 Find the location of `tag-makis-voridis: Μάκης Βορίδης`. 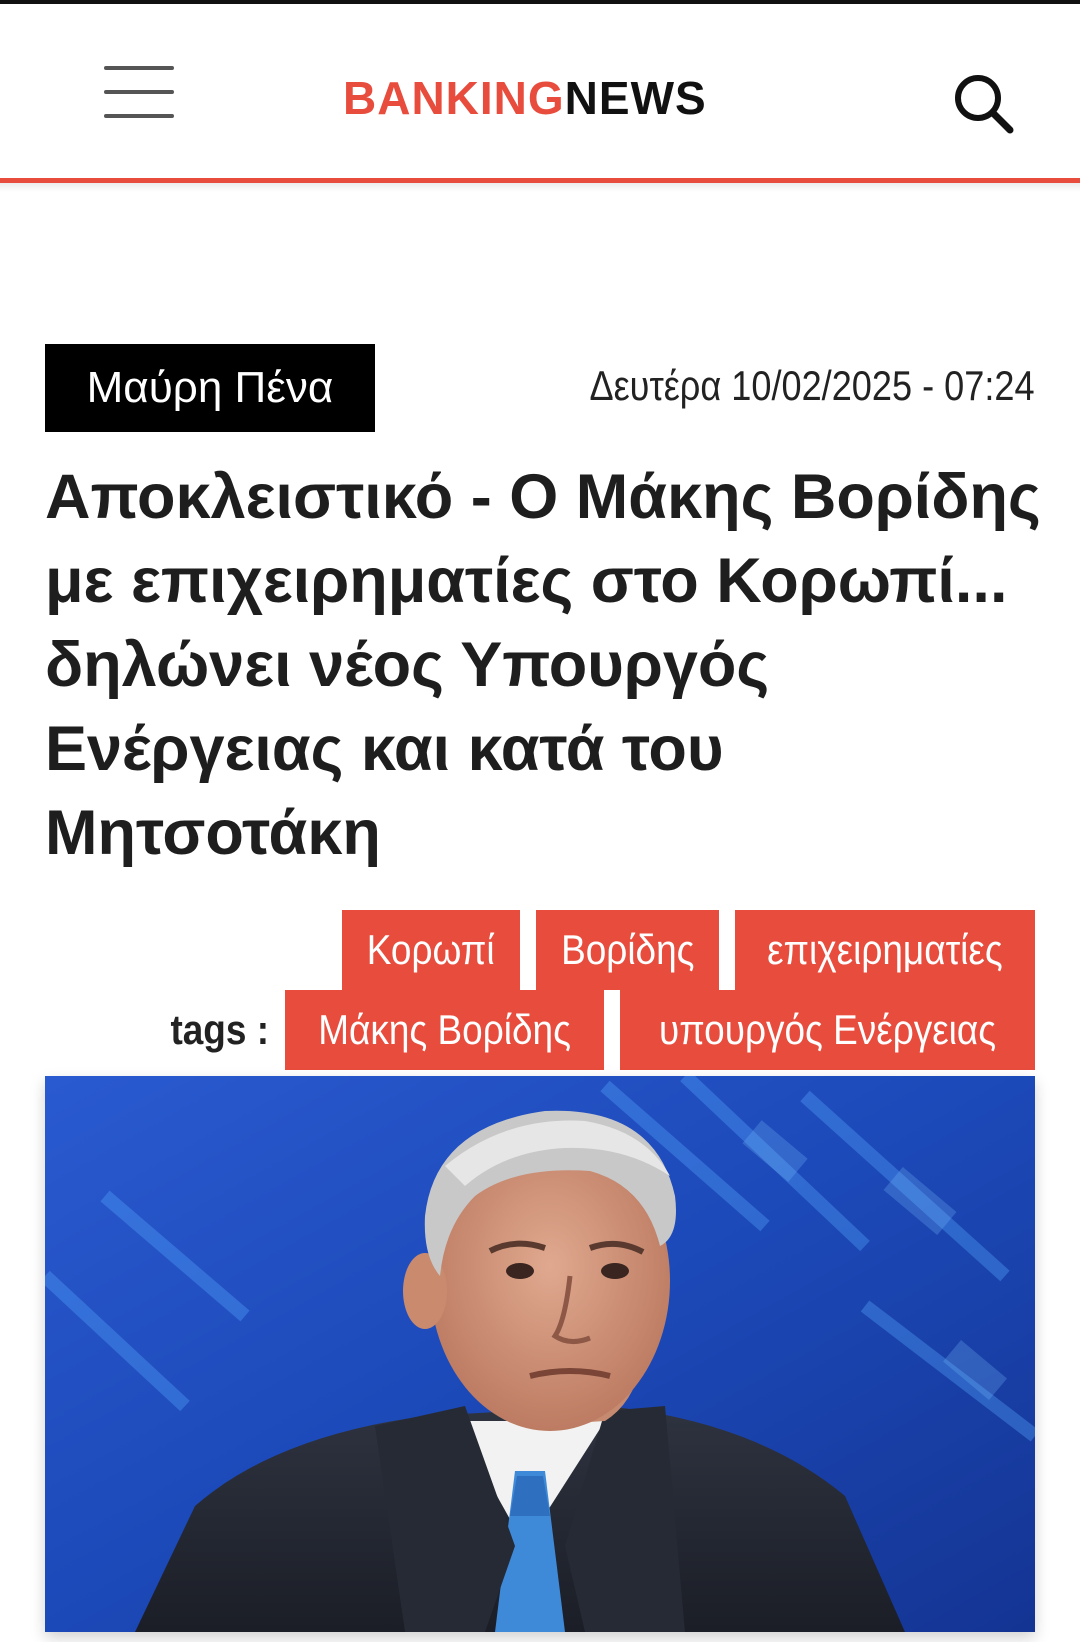

tag-makis-voridis: Μάκης Βορίδης is located at coordinates (444, 1030).